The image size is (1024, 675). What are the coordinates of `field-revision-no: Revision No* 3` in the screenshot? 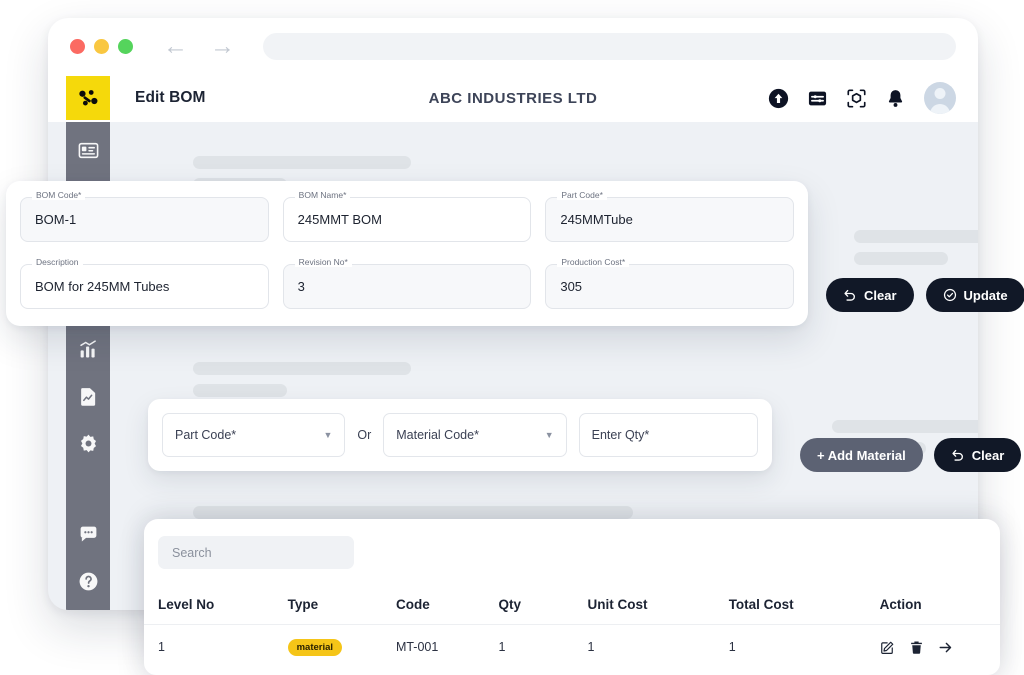 It's located at (407, 283).